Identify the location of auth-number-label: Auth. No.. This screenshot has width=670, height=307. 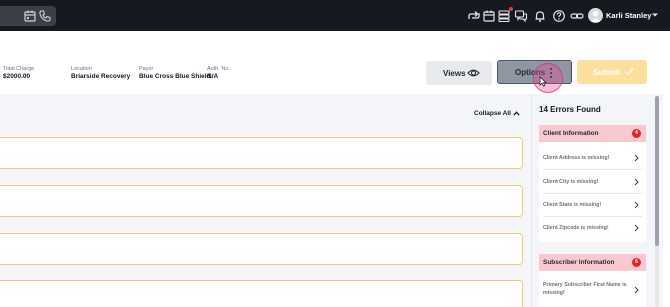
(218, 69).